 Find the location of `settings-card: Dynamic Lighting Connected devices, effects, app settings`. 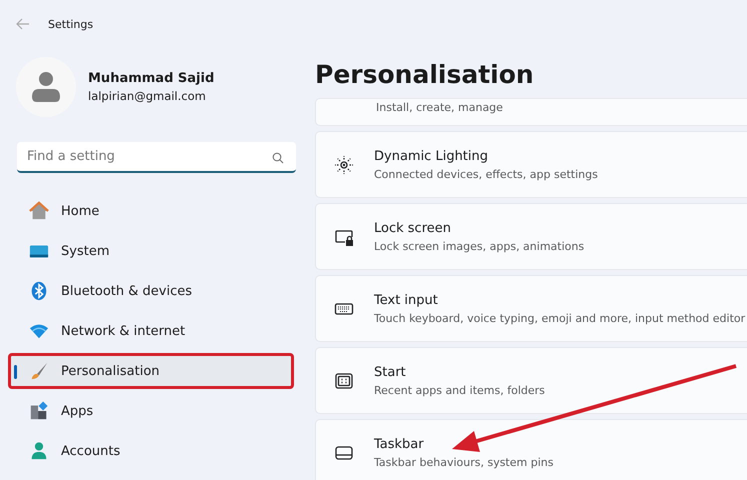

settings-card: Dynamic Lighting Connected devices, effects, app settings is located at coordinates (531, 164).